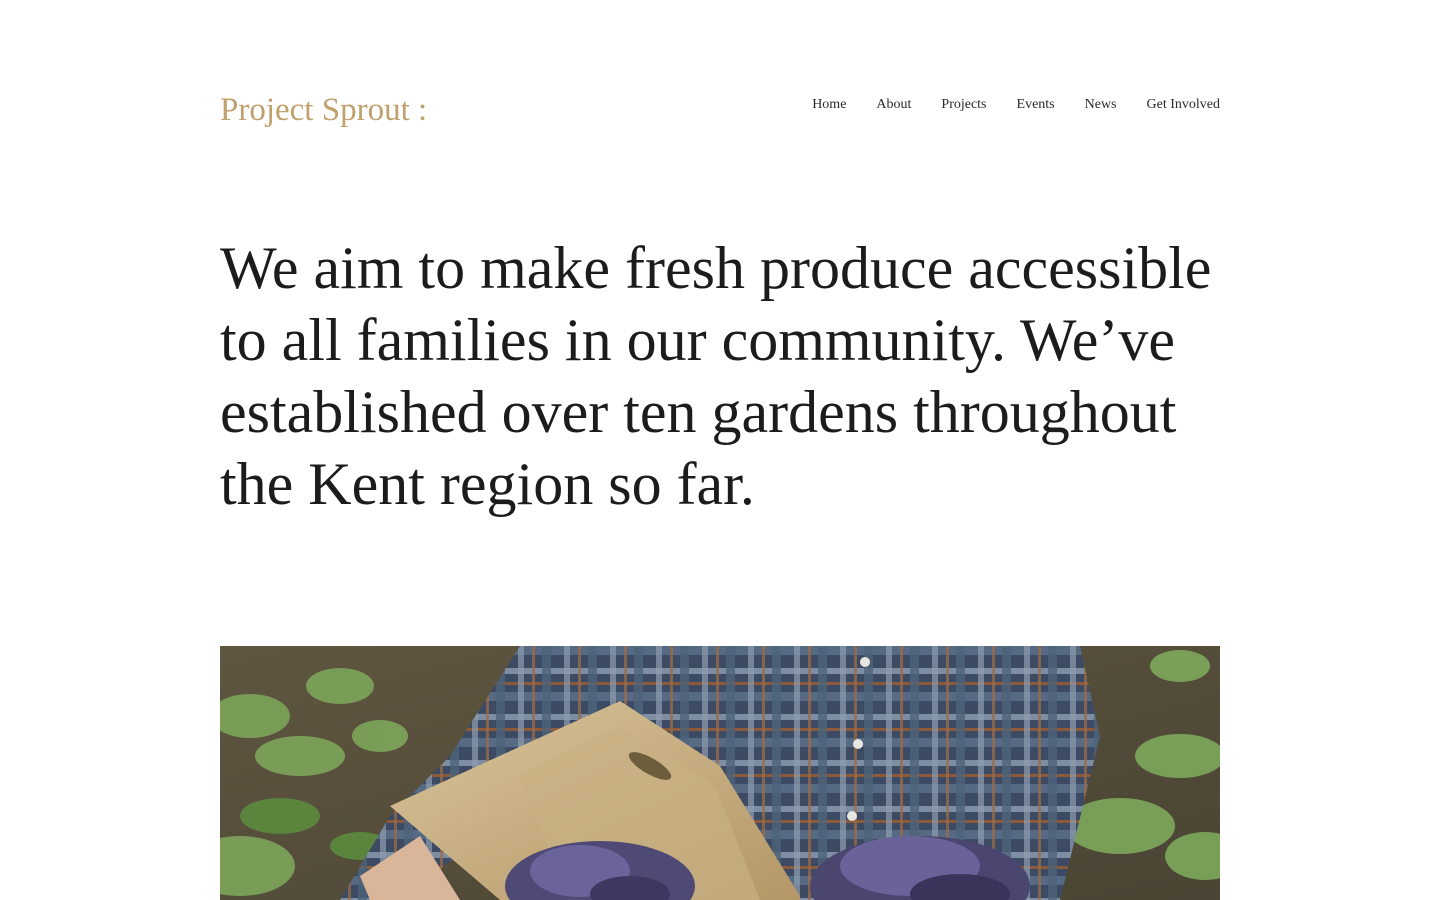 This screenshot has width=1440, height=900. I want to click on nav-item-events: Events, so click(1036, 105).